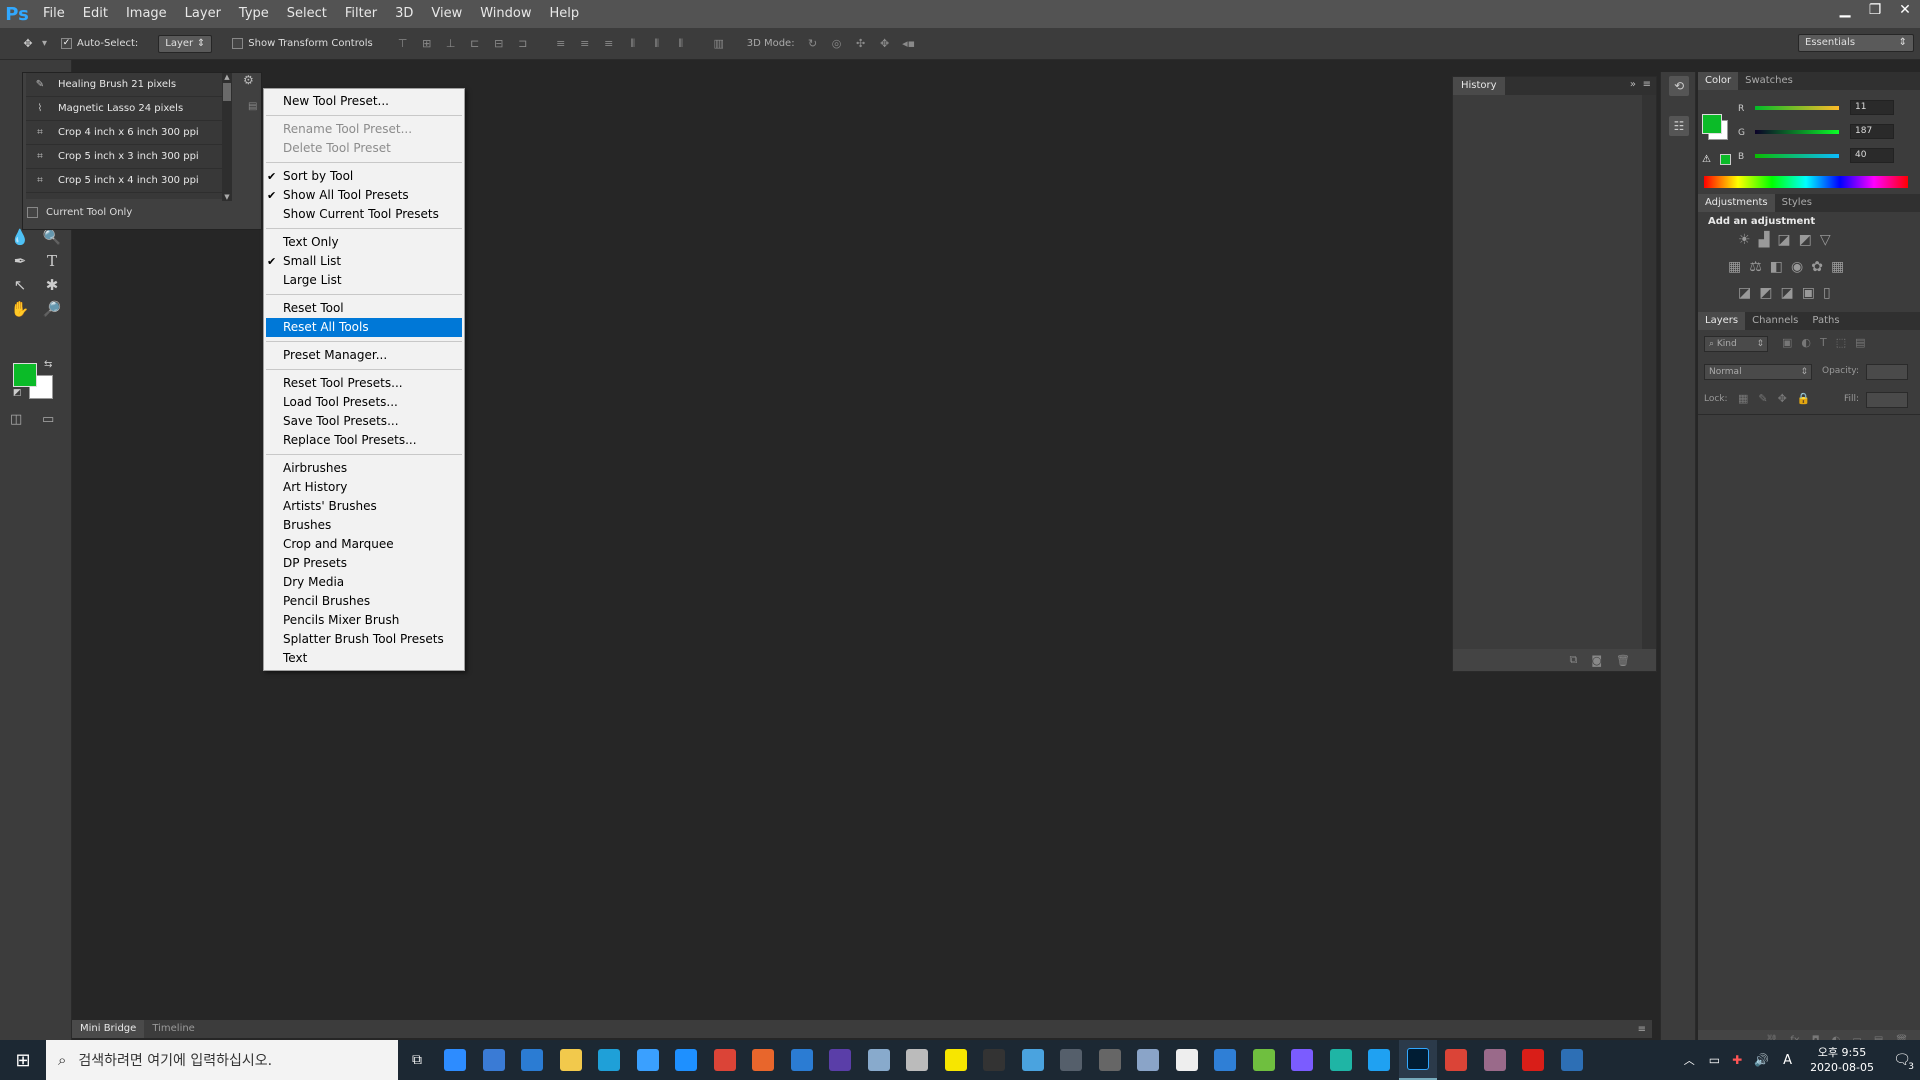 The width and height of the screenshot is (1920, 1080). Describe the element at coordinates (52, 309) in the screenshot. I see `zoom-tool-icon: 🔎` at that location.